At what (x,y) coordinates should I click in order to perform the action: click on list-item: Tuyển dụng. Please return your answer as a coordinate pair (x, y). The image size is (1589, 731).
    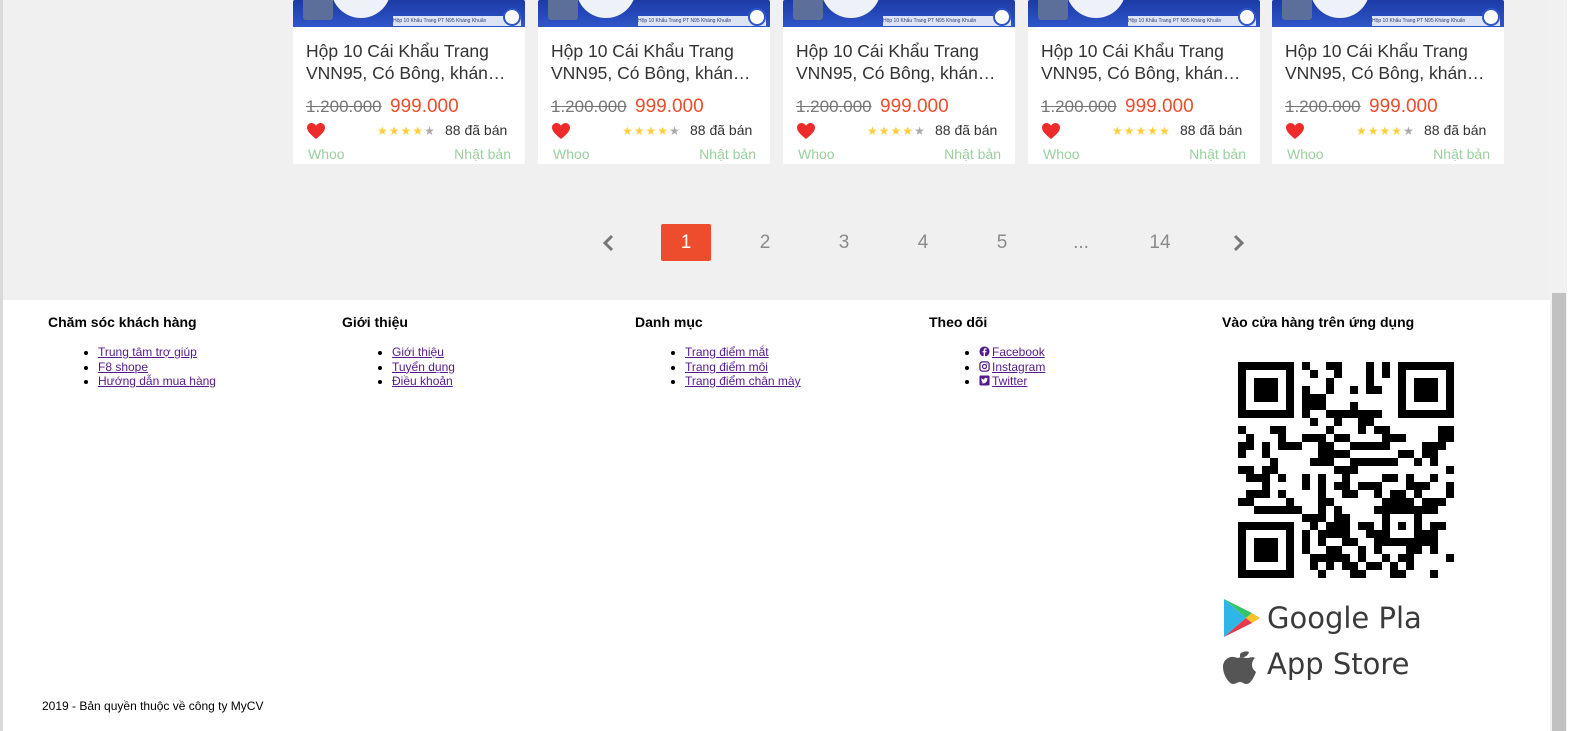
    Looking at the image, I should click on (423, 367).